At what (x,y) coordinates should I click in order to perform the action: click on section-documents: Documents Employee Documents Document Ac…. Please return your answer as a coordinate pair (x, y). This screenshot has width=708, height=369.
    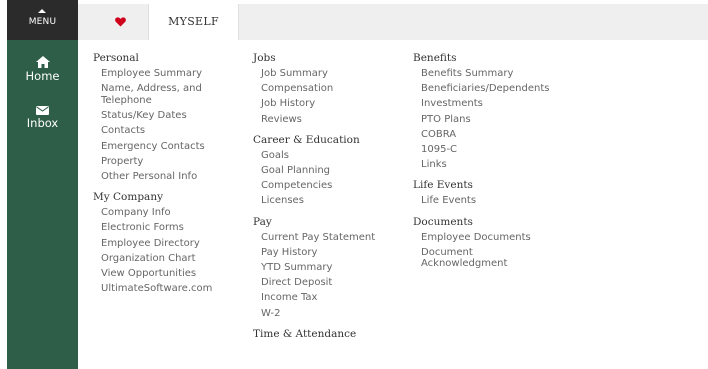
    Looking at the image, I should click on (493, 243).